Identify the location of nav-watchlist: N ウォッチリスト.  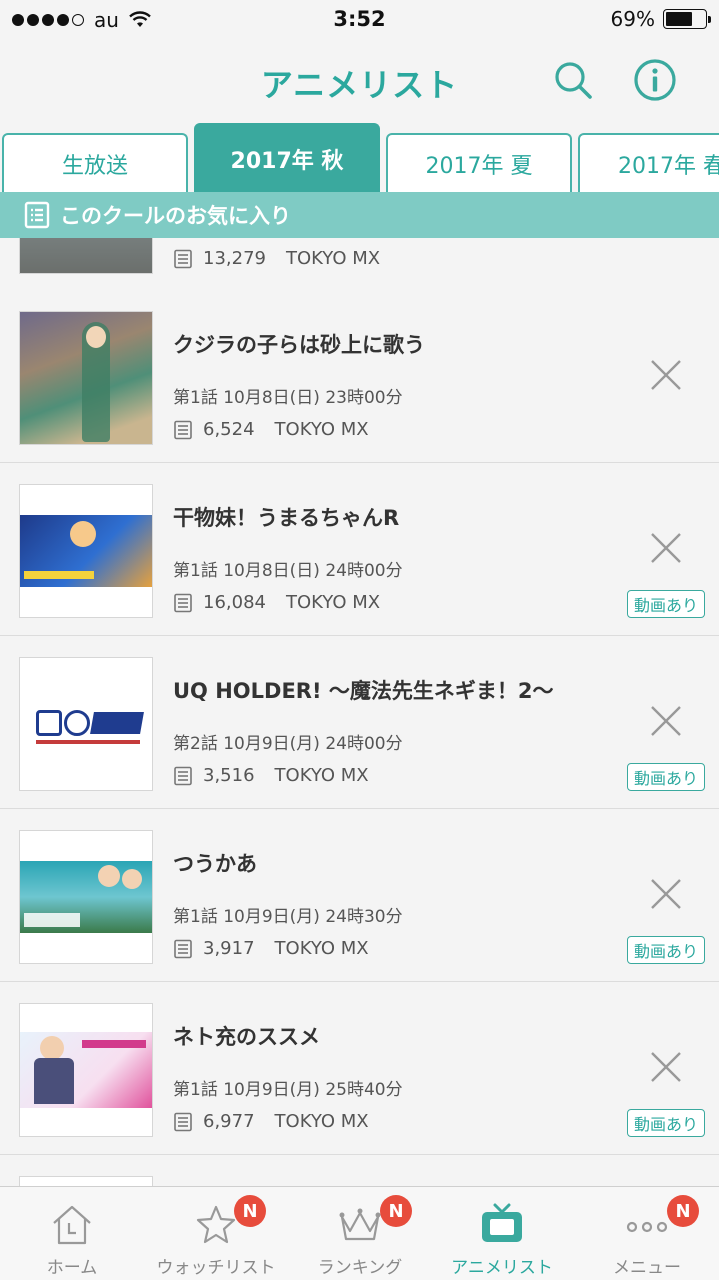
(216, 1233).